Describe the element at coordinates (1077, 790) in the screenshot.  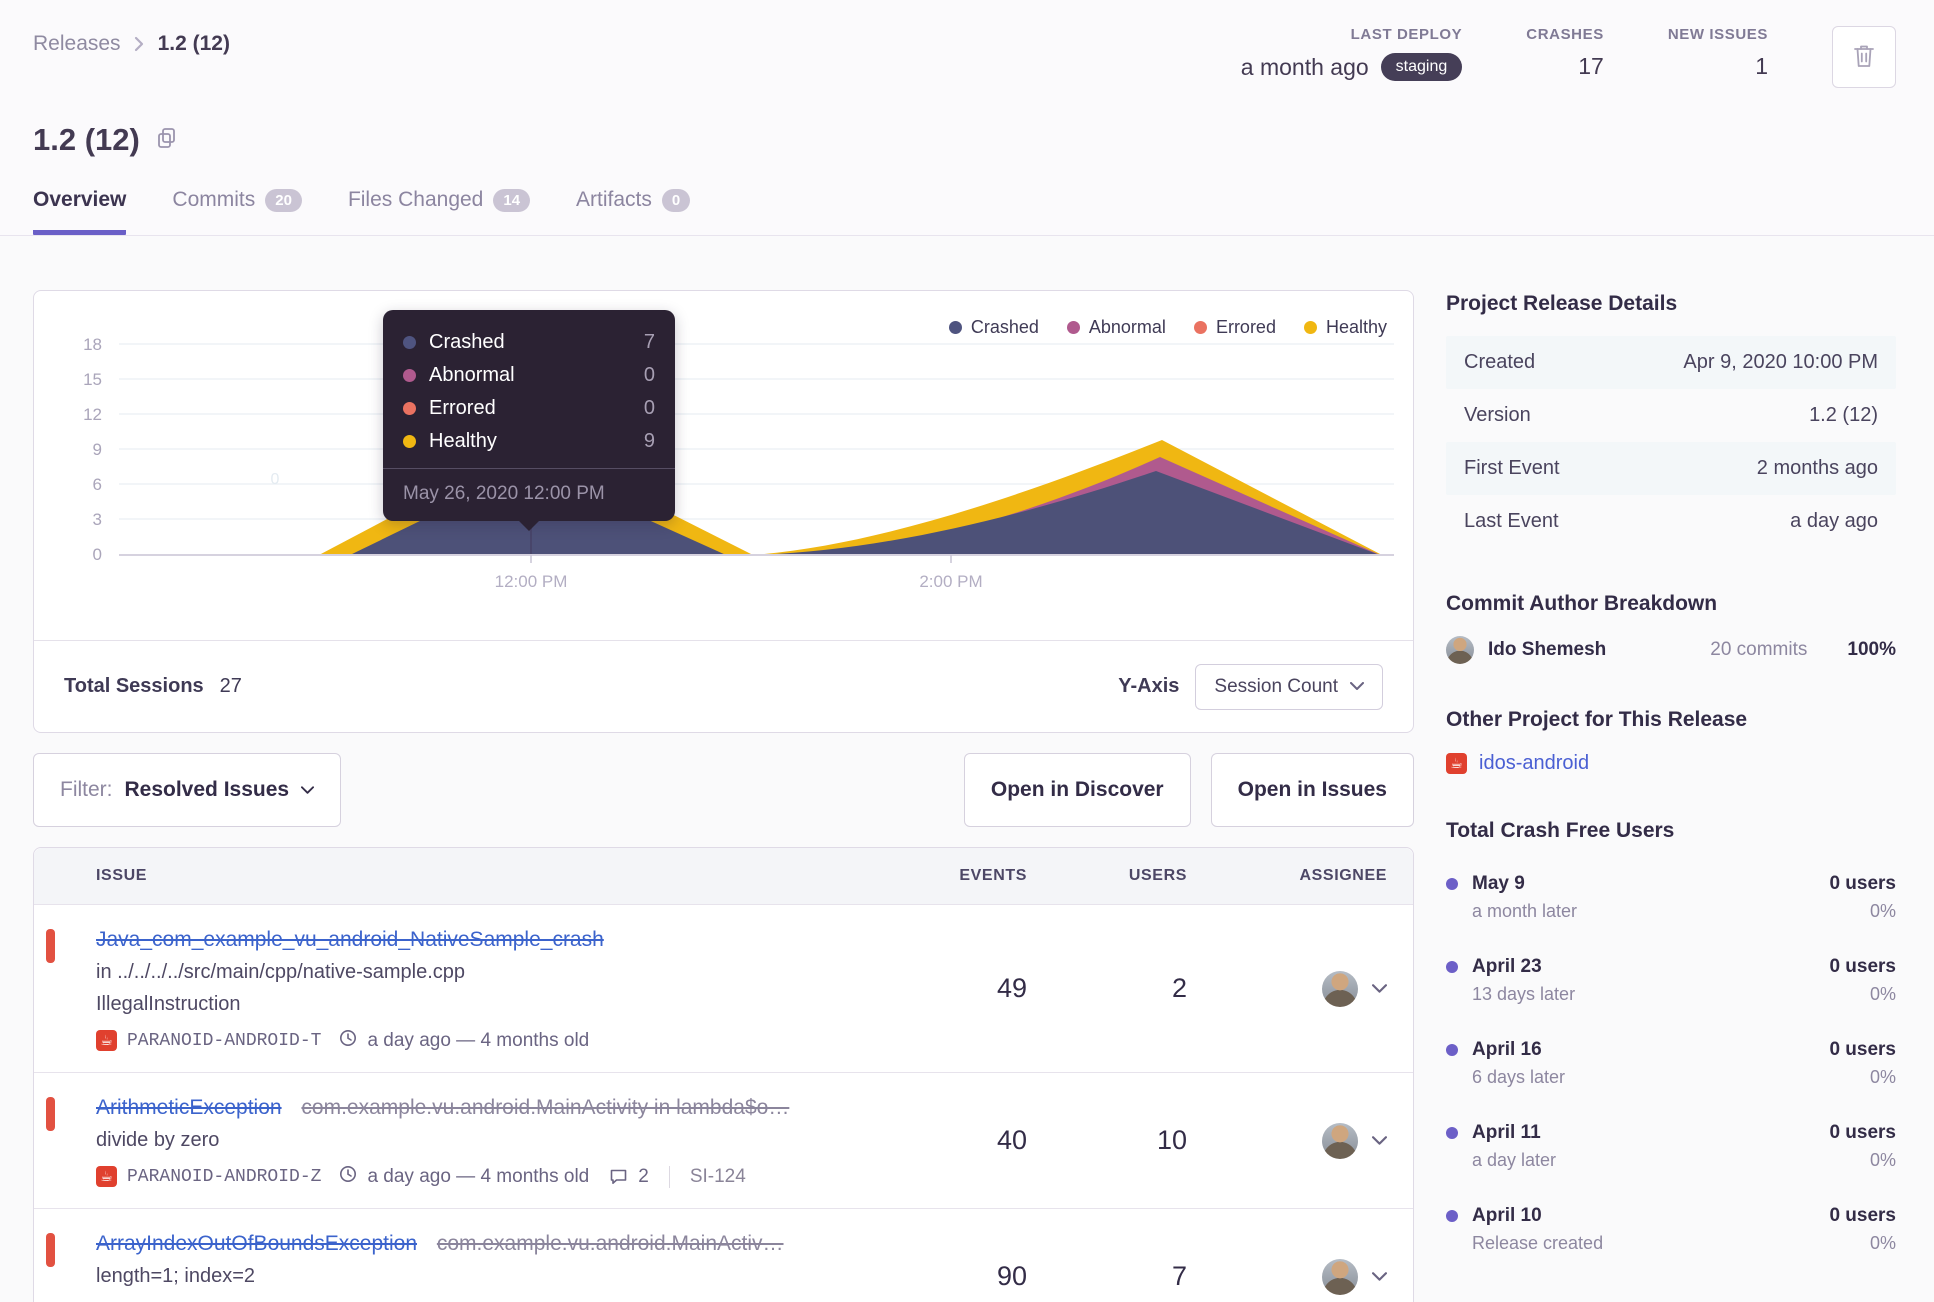
I see `open-in-discover-button: Open in Discover` at that location.